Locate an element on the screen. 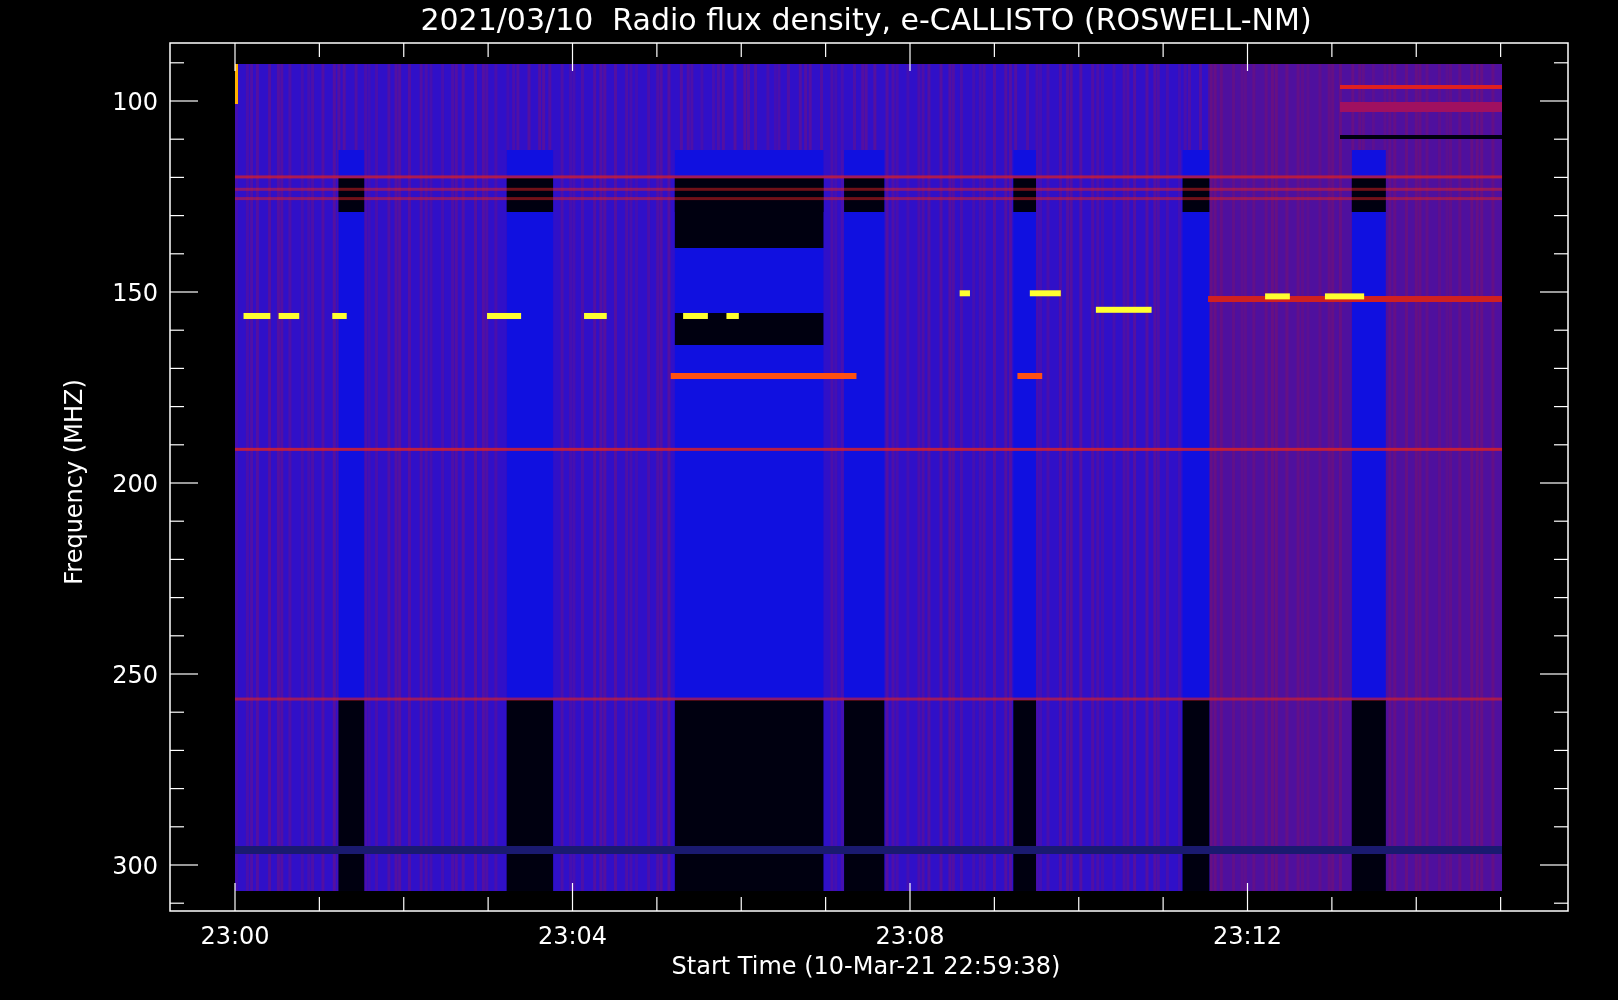 The height and width of the screenshot is (1000, 1618). x-tick-label: 23:08 is located at coordinates (910, 936).